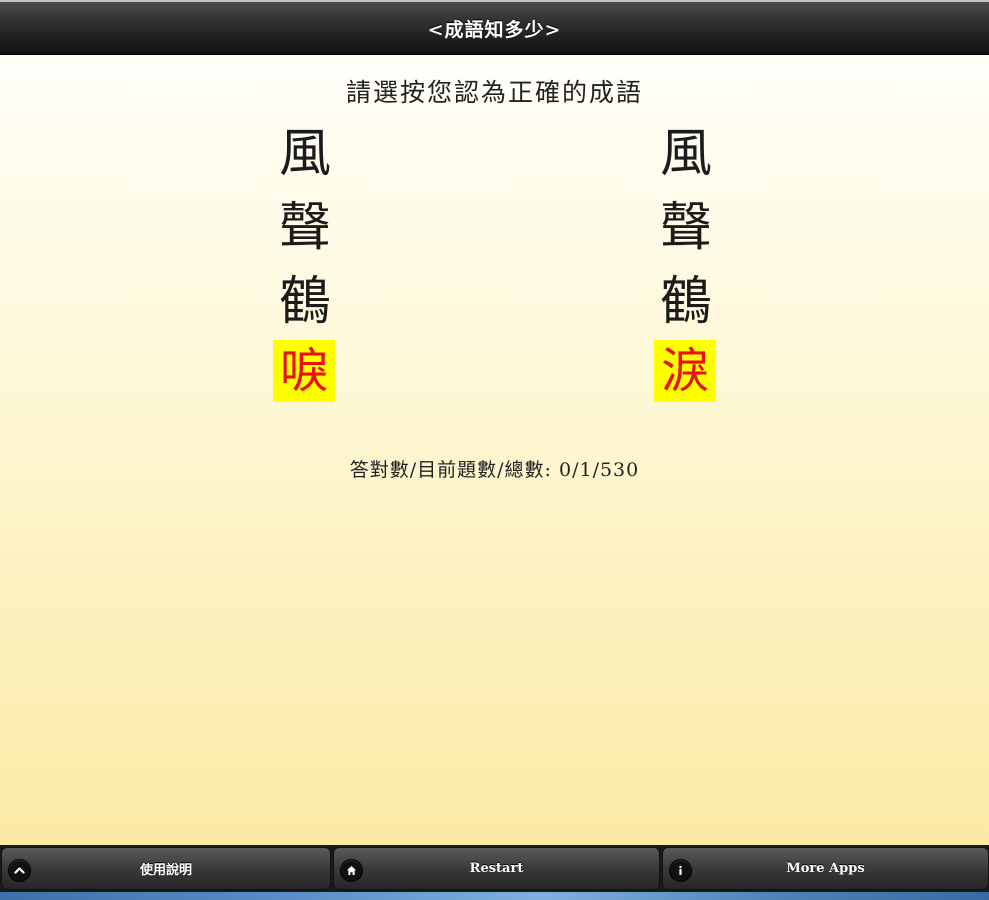 The width and height of the screenshot is (989, 900). I want to click on page-title: <成語知多少>, so click(494, 29).